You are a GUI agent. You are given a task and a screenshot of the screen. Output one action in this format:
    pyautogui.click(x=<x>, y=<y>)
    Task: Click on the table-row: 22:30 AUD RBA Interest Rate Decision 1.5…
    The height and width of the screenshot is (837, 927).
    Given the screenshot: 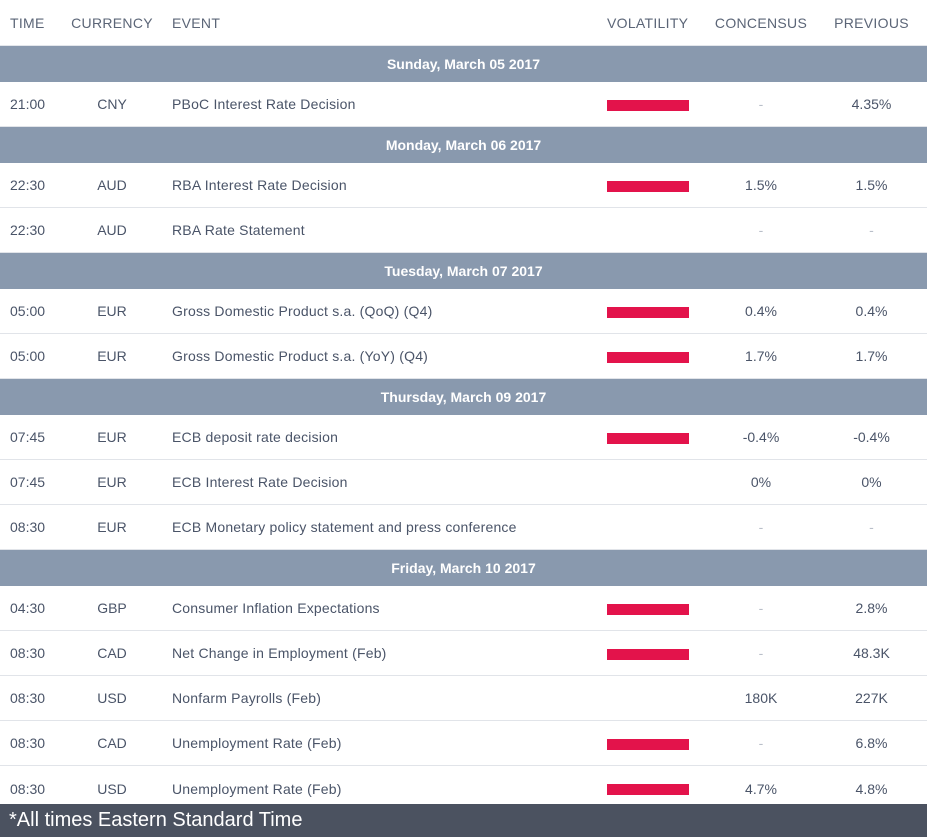 What is the action you would take?
    pyautogui.click(x=463, y=185)
    